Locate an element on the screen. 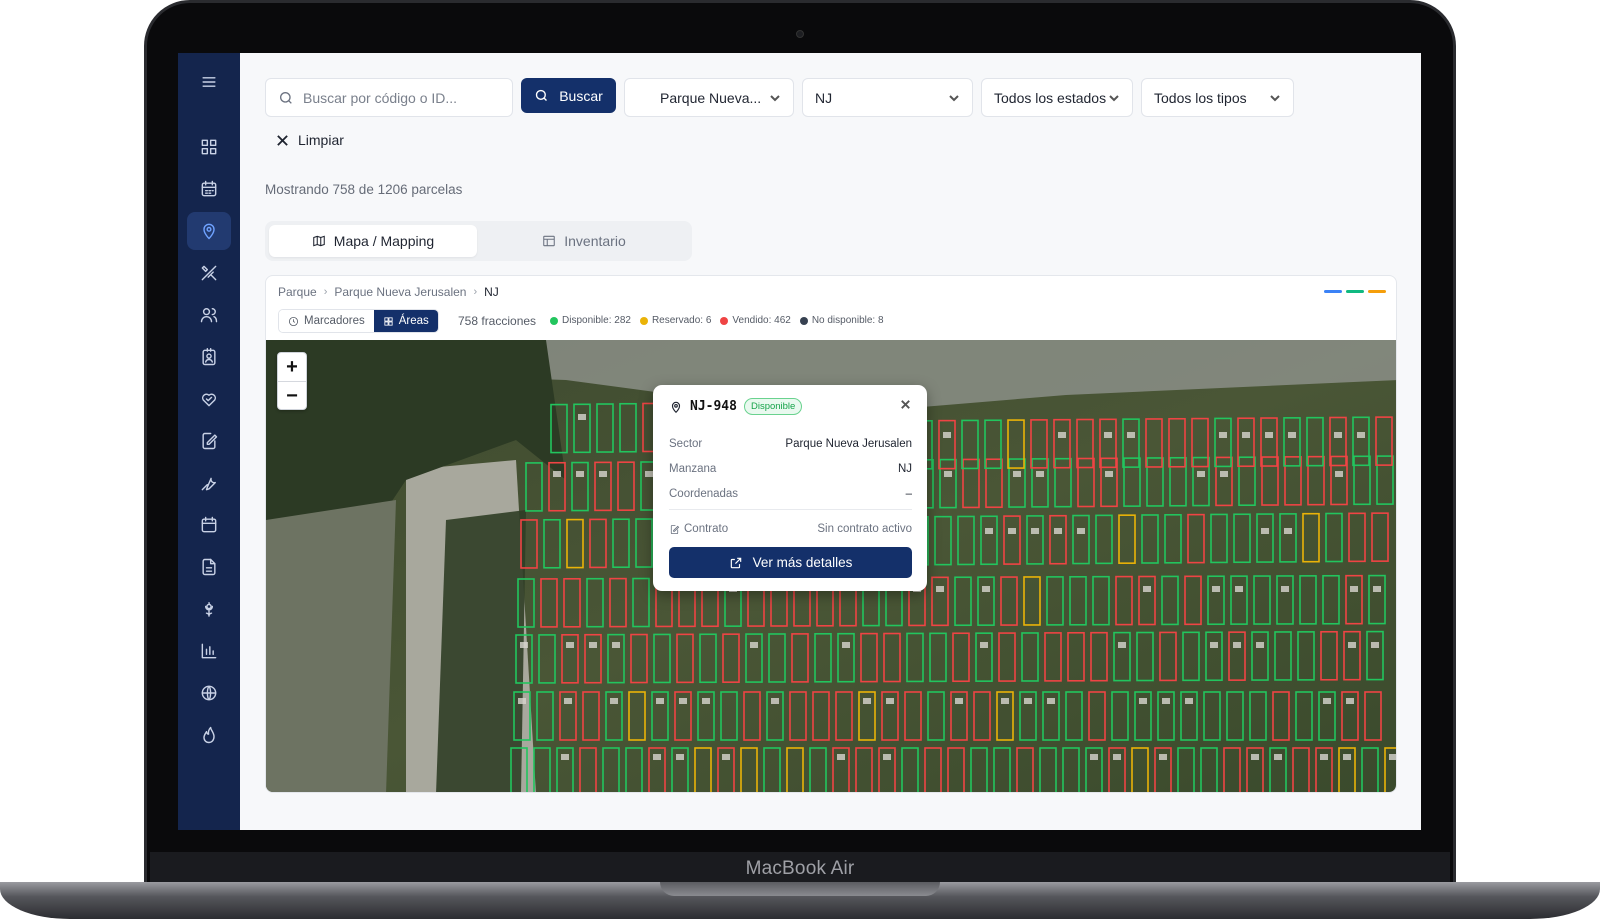 The width and height of the screenshot is (1600, 919). sidebar-item-map is located at coordinates (209, 231).